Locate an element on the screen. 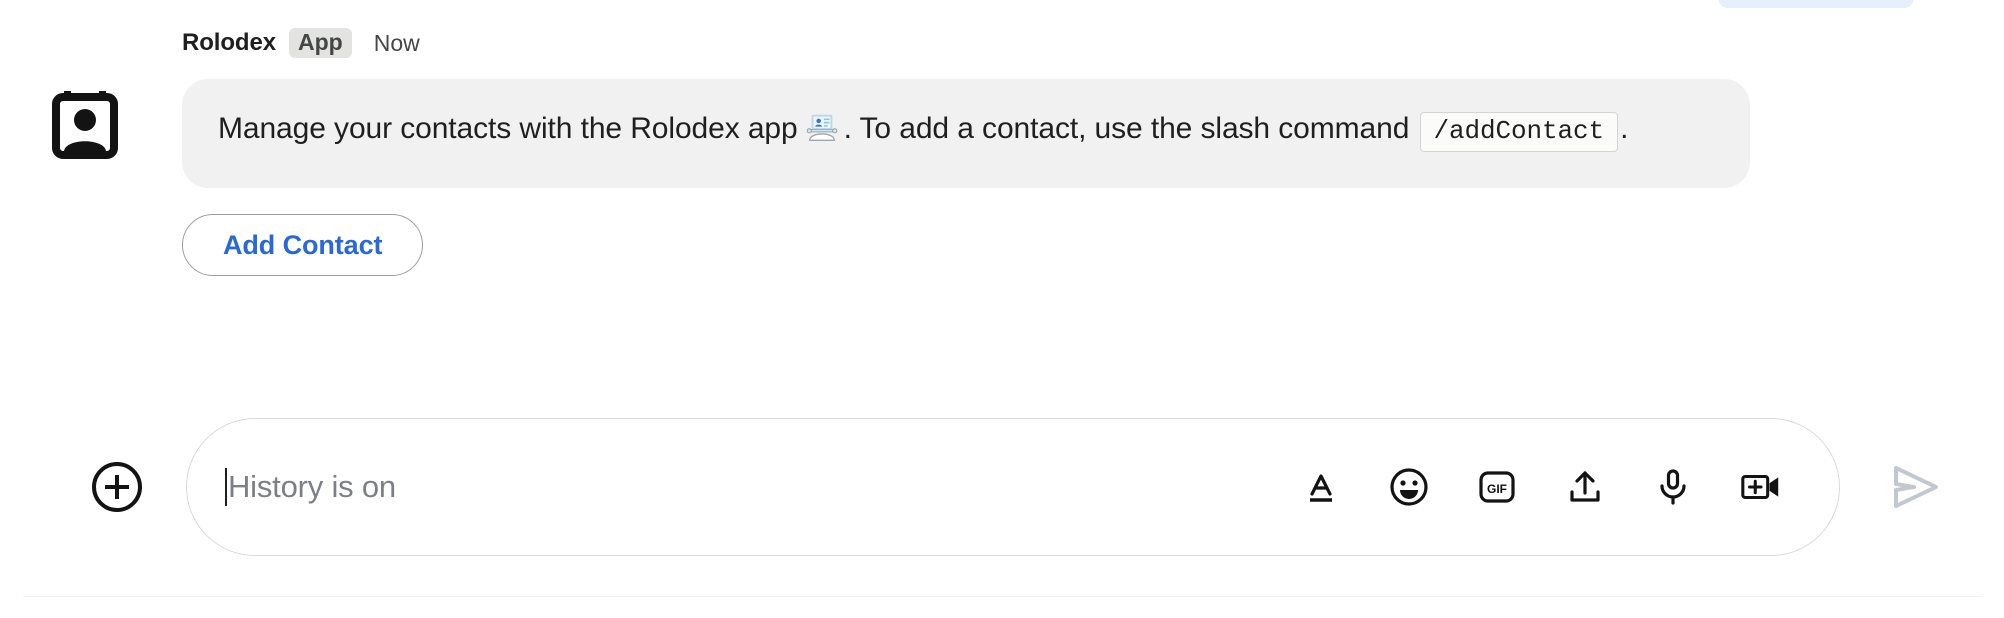  composer-toolbar: GIF is located at coordinates (1569, 487).